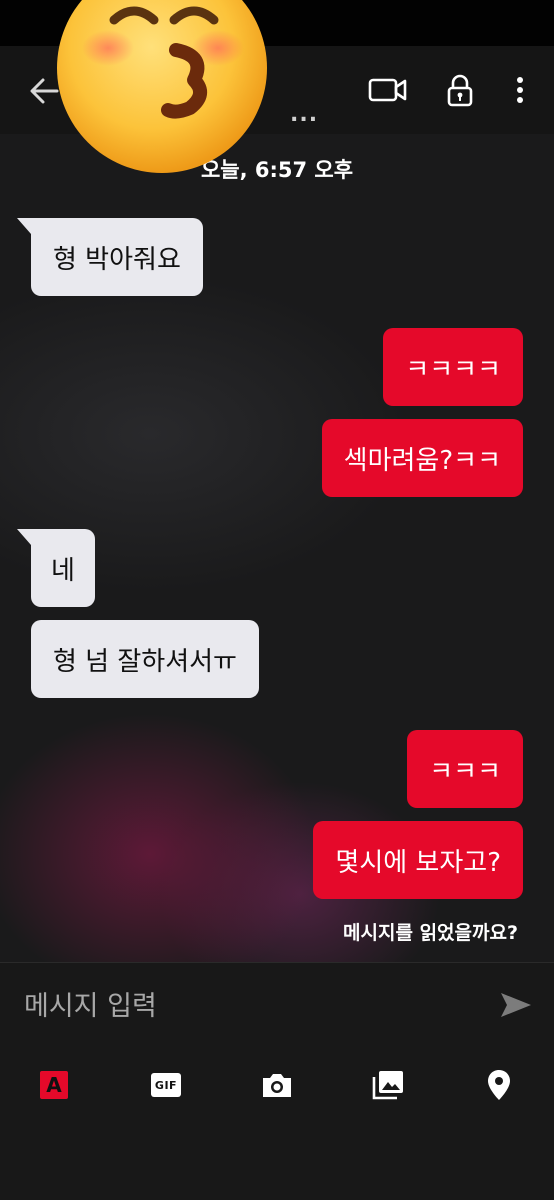 The height and width of the screenshot is (1200, 554). I want to click on text-style-icon: A, so click(54, 1085).